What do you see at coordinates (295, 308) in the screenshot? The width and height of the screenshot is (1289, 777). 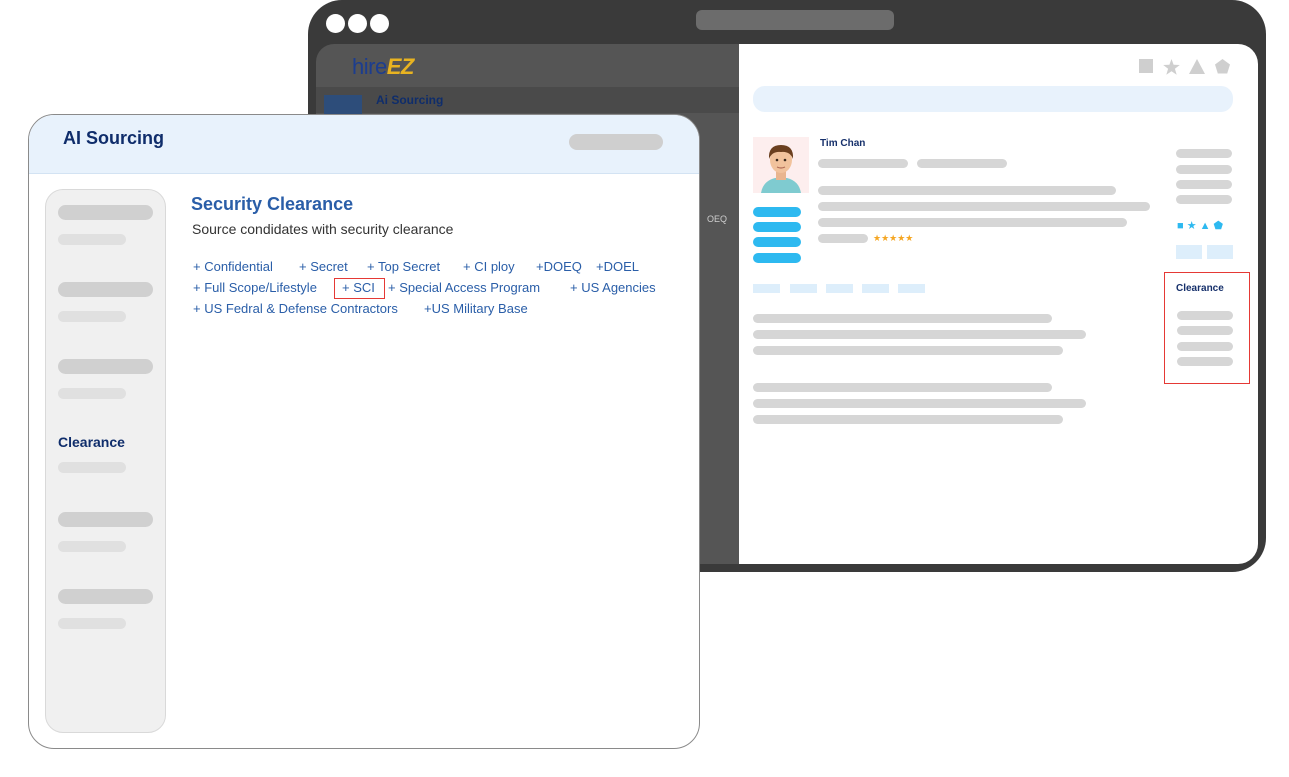 I see `option-us-fedral: + US Fedral & Defense Contractors` at bounding box center [295, 308].